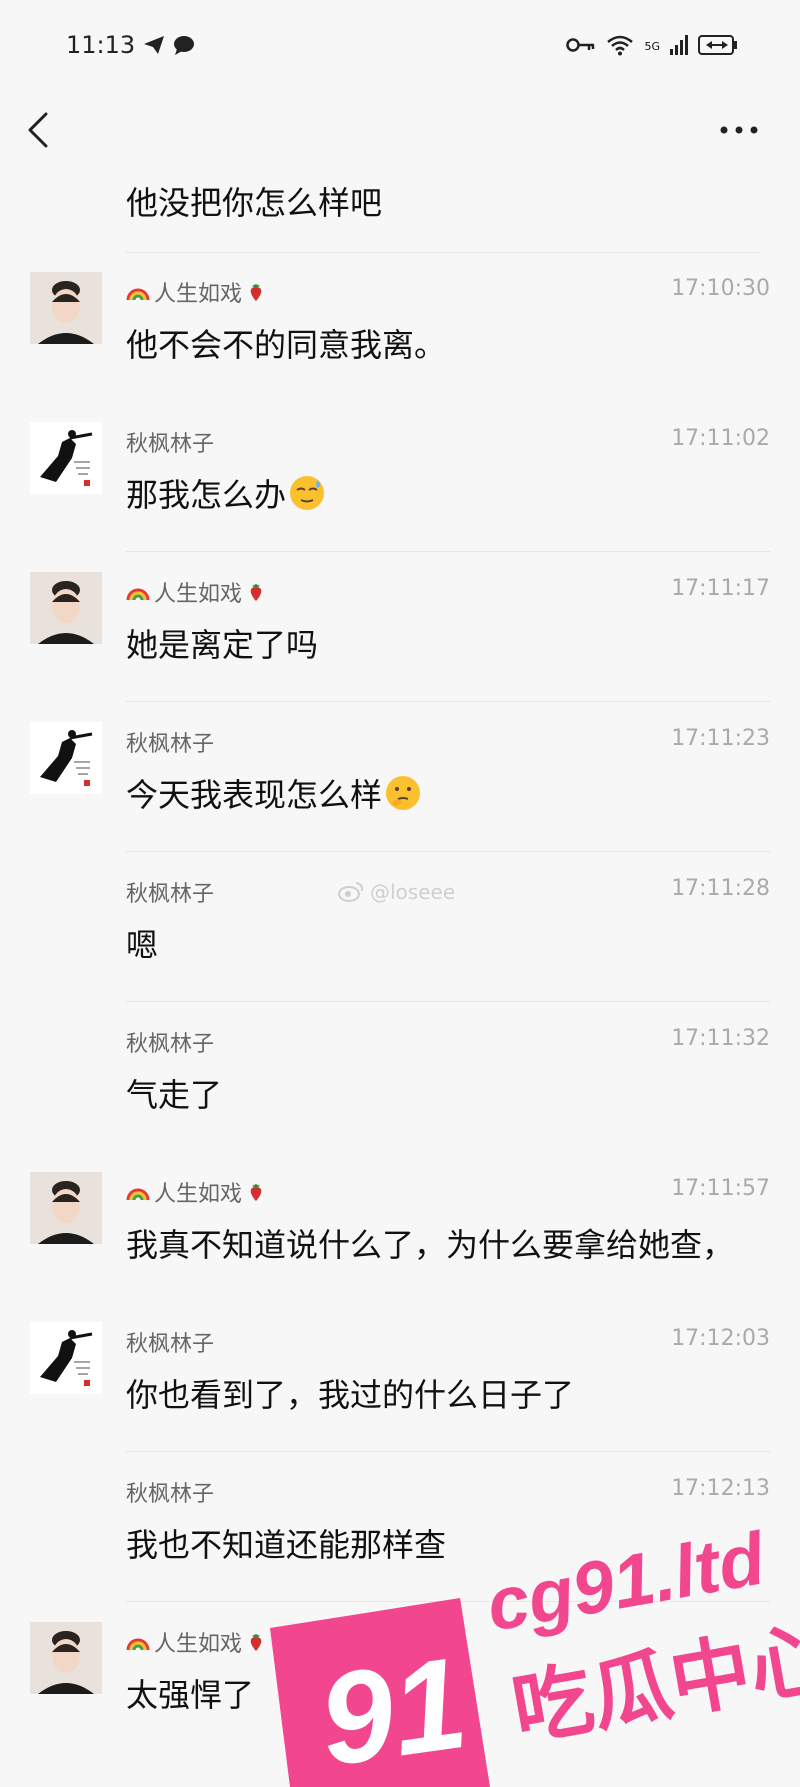 Image resolution: width=800 pixels, height=1787 pixels. What do you see at coordinates (286, 345) in the screenshot?
I see `message-text: 他不会不的同意我离。` at bounding box center [286, 345].